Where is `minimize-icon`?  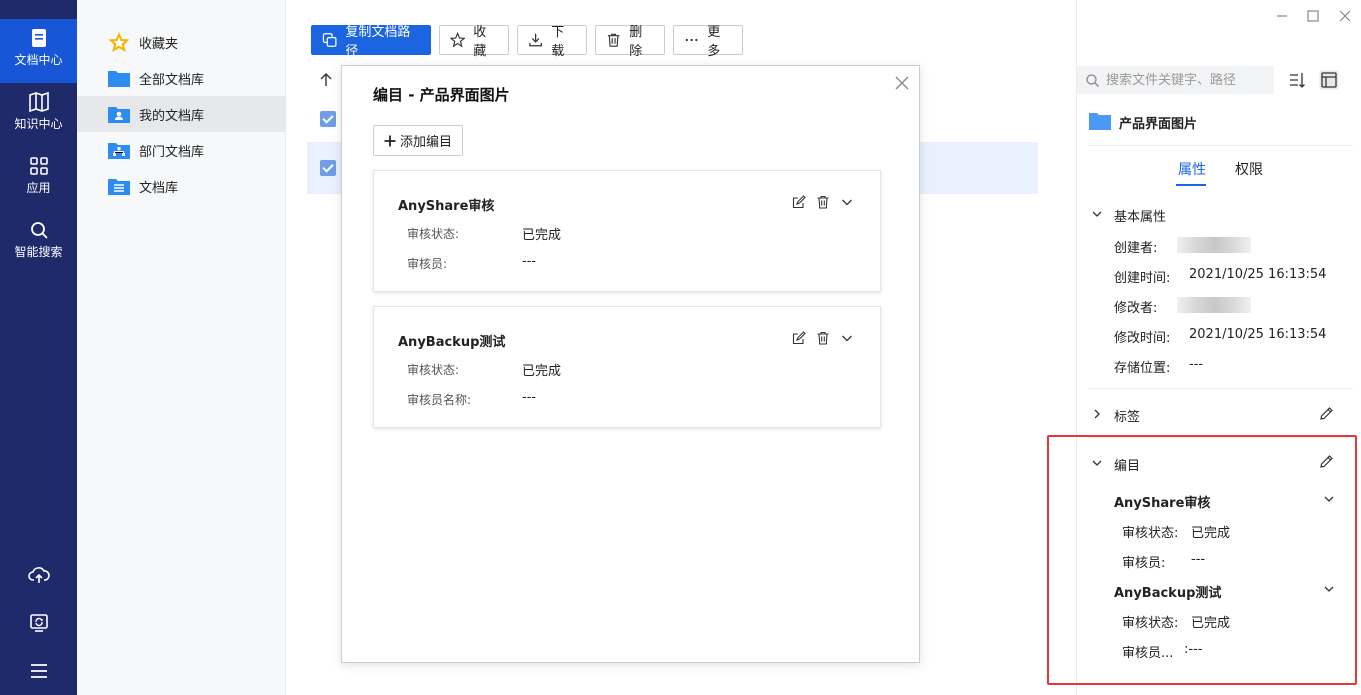 minimize-icon is located at coordinates (1282, 16).